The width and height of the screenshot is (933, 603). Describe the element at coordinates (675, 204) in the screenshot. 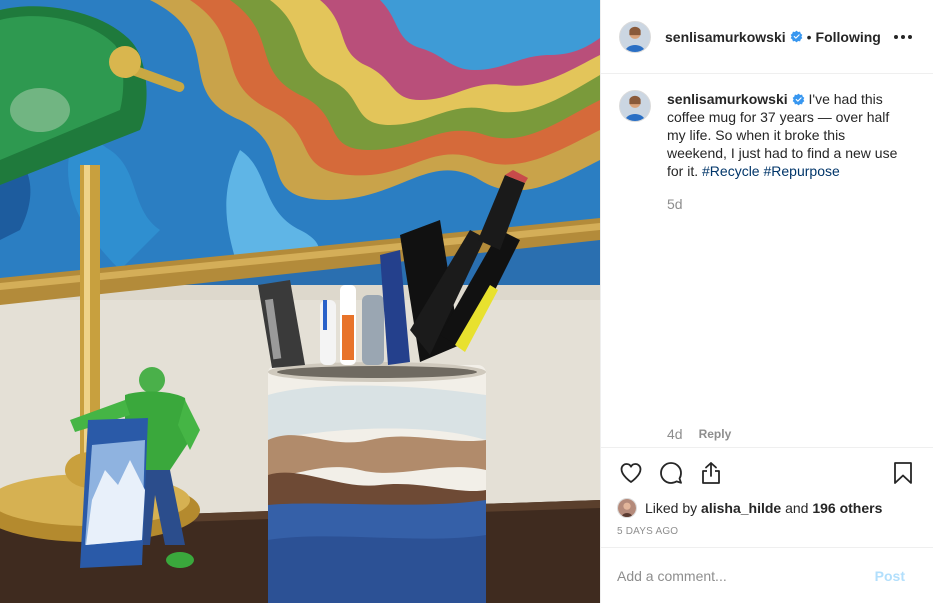

I see `caption-timestamp: 5d` at that location.